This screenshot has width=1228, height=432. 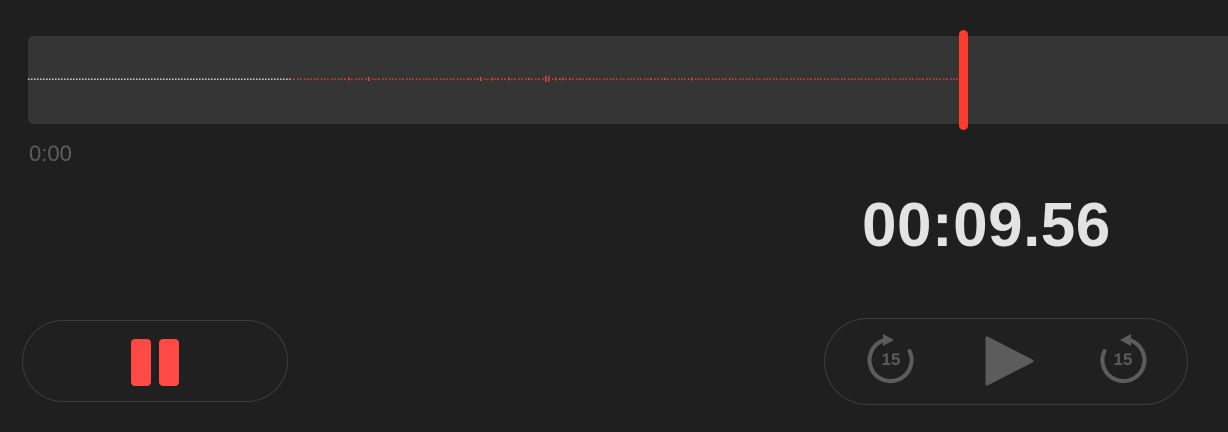 What do you see at coordinates (963, 80) in the screenshot?
I see `playhead-handle` at bounding box center [963, 80].